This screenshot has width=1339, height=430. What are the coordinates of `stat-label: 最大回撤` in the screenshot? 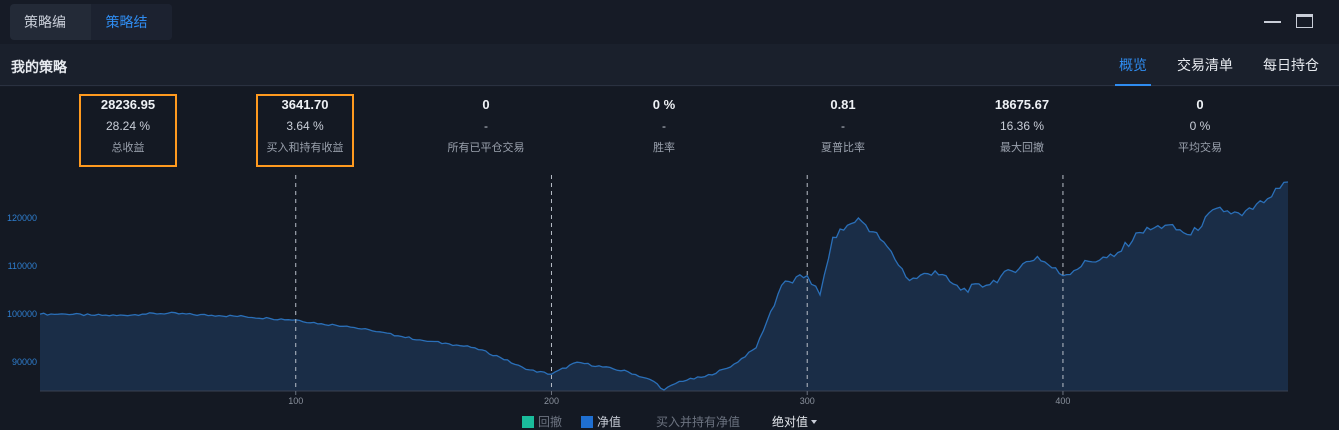 It's located at (1022, 148).